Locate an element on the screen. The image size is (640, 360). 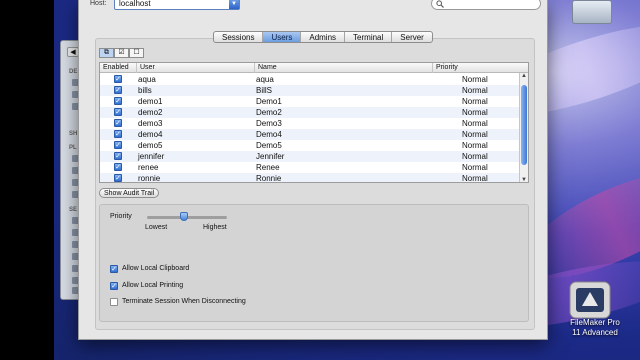
app-label-line2: 11 Advanced is located at coordinates (595, 332).